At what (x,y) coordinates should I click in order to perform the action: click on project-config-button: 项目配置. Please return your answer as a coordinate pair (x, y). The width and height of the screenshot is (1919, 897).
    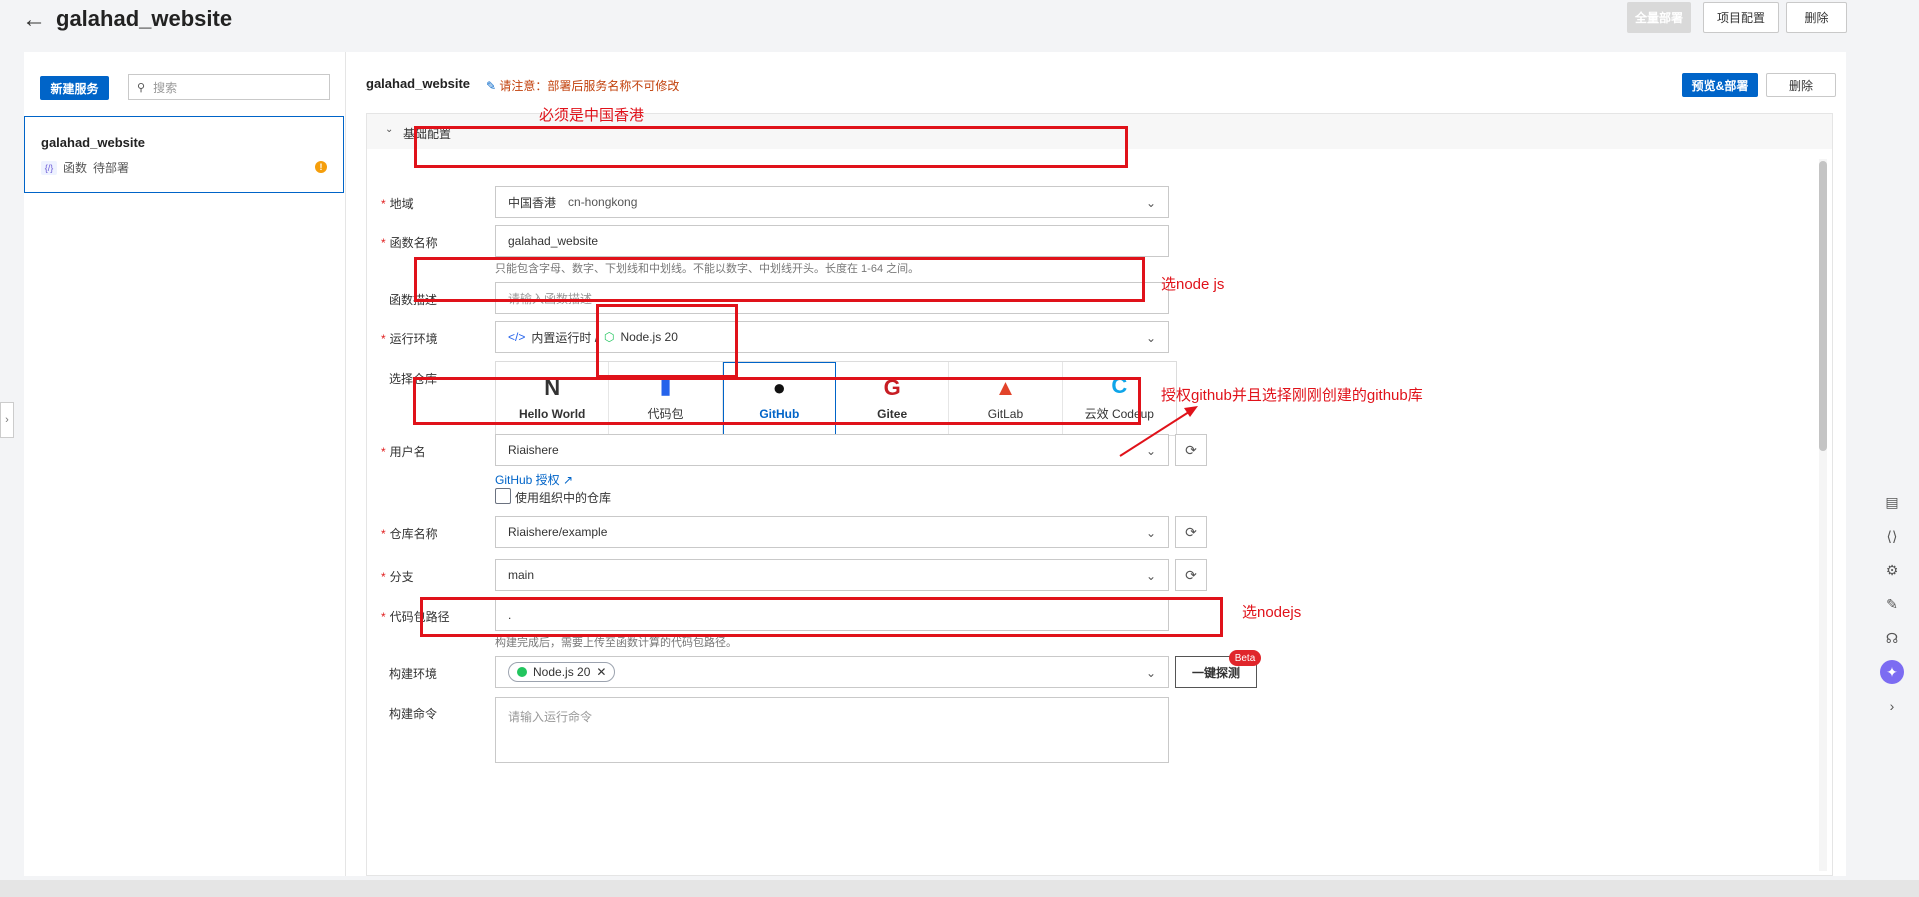
    Looking at the image, I should click on (1741, 17).